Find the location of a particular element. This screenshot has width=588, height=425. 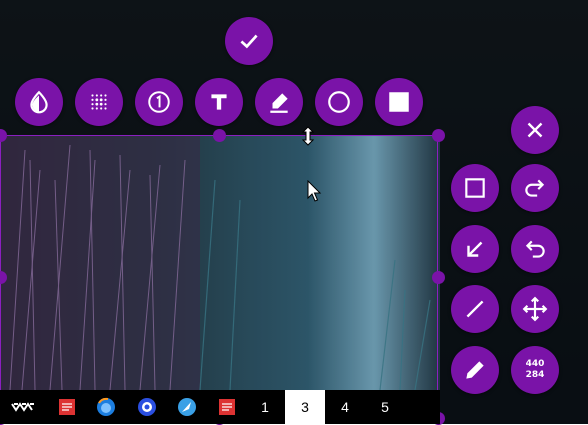

circle-icon is located at coordinates (339, 102).